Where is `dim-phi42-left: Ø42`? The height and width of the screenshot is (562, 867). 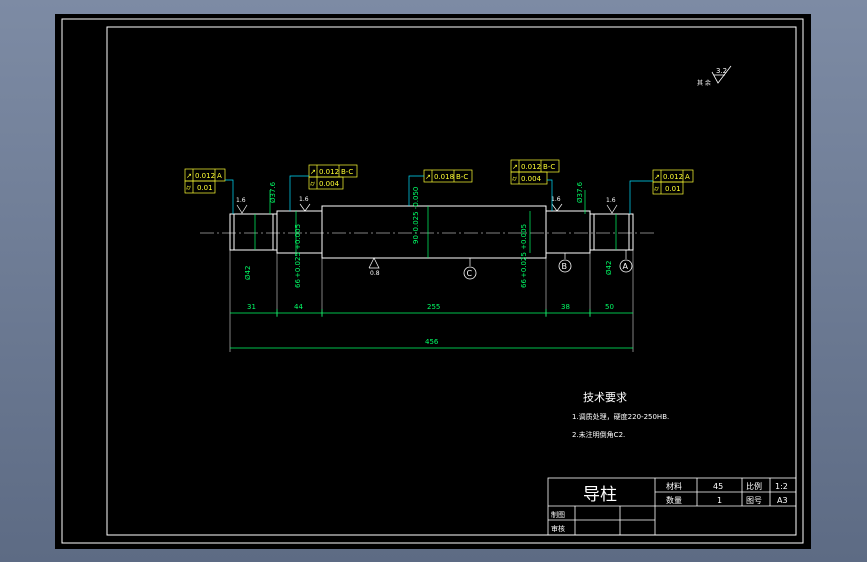 dim-phi42-left: Ø42 is located at coordinates (248, 273).